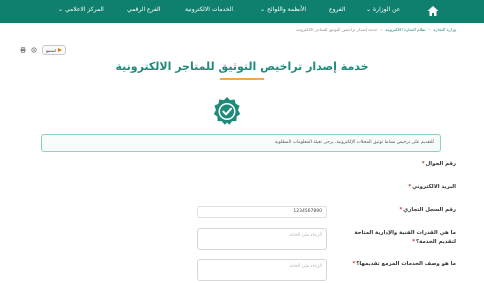  I want to click on nav-item-digital-branch: الفرع الرقمي, so click(143, 9).